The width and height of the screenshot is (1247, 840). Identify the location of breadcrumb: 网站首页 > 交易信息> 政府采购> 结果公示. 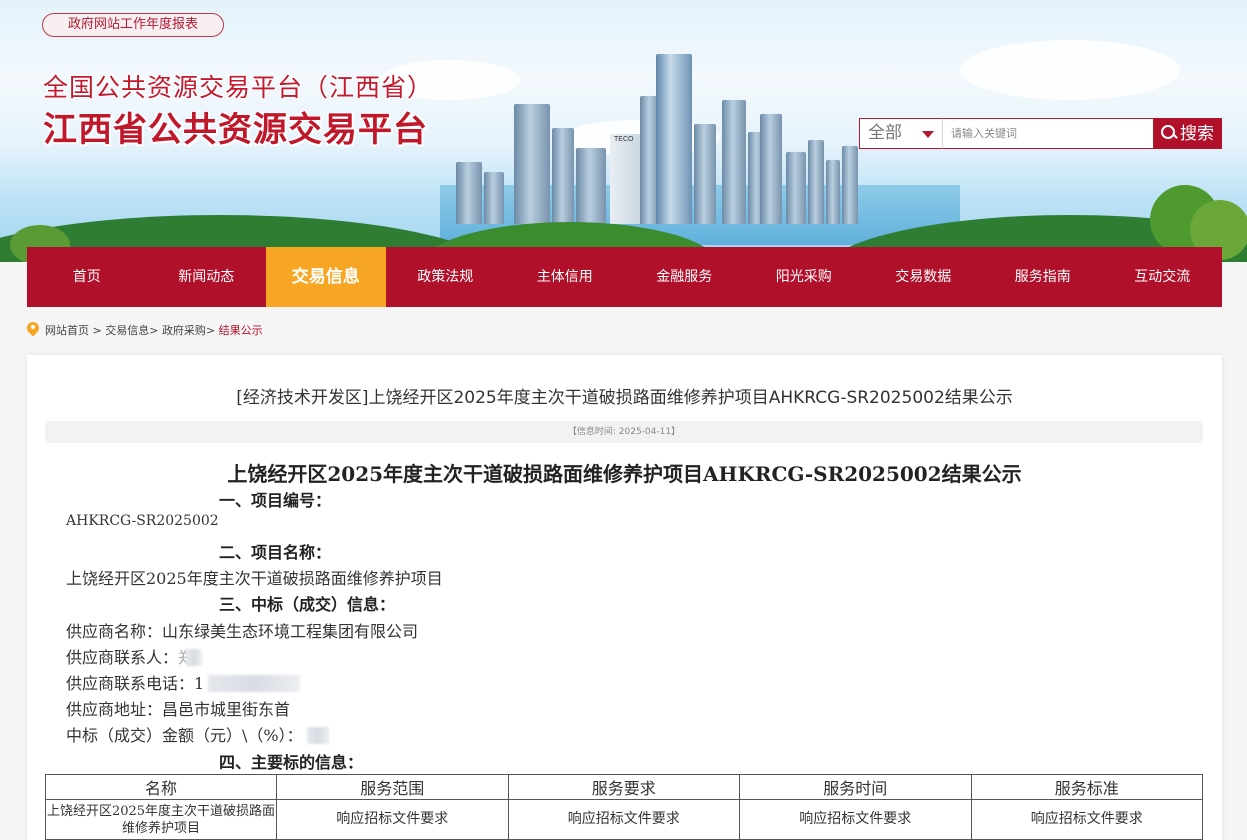
(145, 331).